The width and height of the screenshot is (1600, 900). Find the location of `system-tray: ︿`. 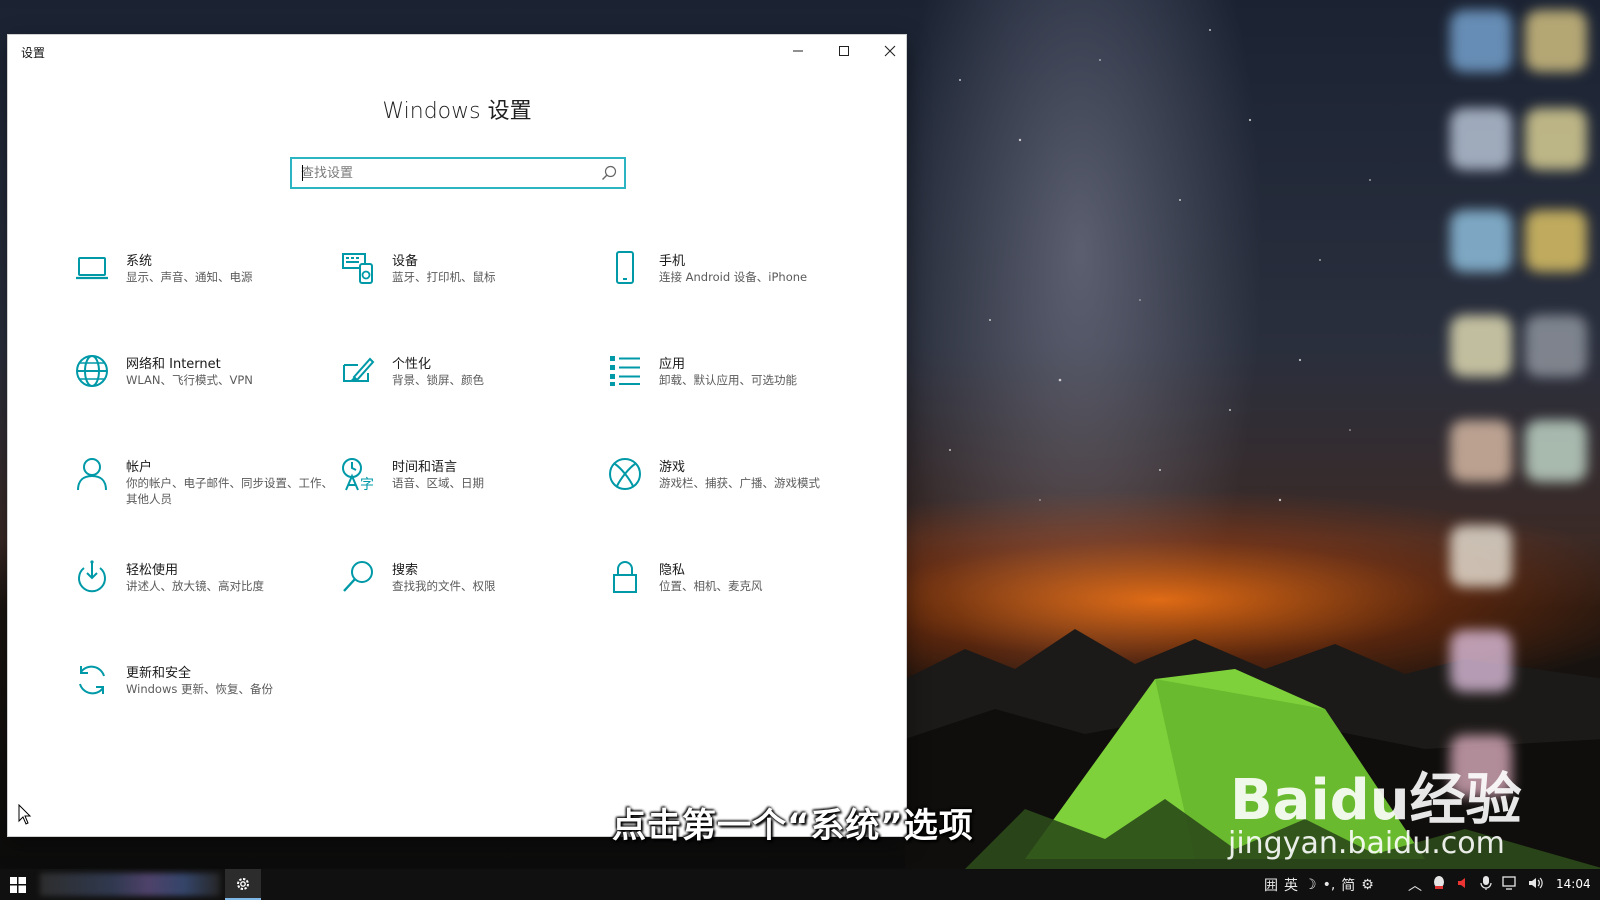

system-tray: ︿ is located at coordinates (1481, 884).